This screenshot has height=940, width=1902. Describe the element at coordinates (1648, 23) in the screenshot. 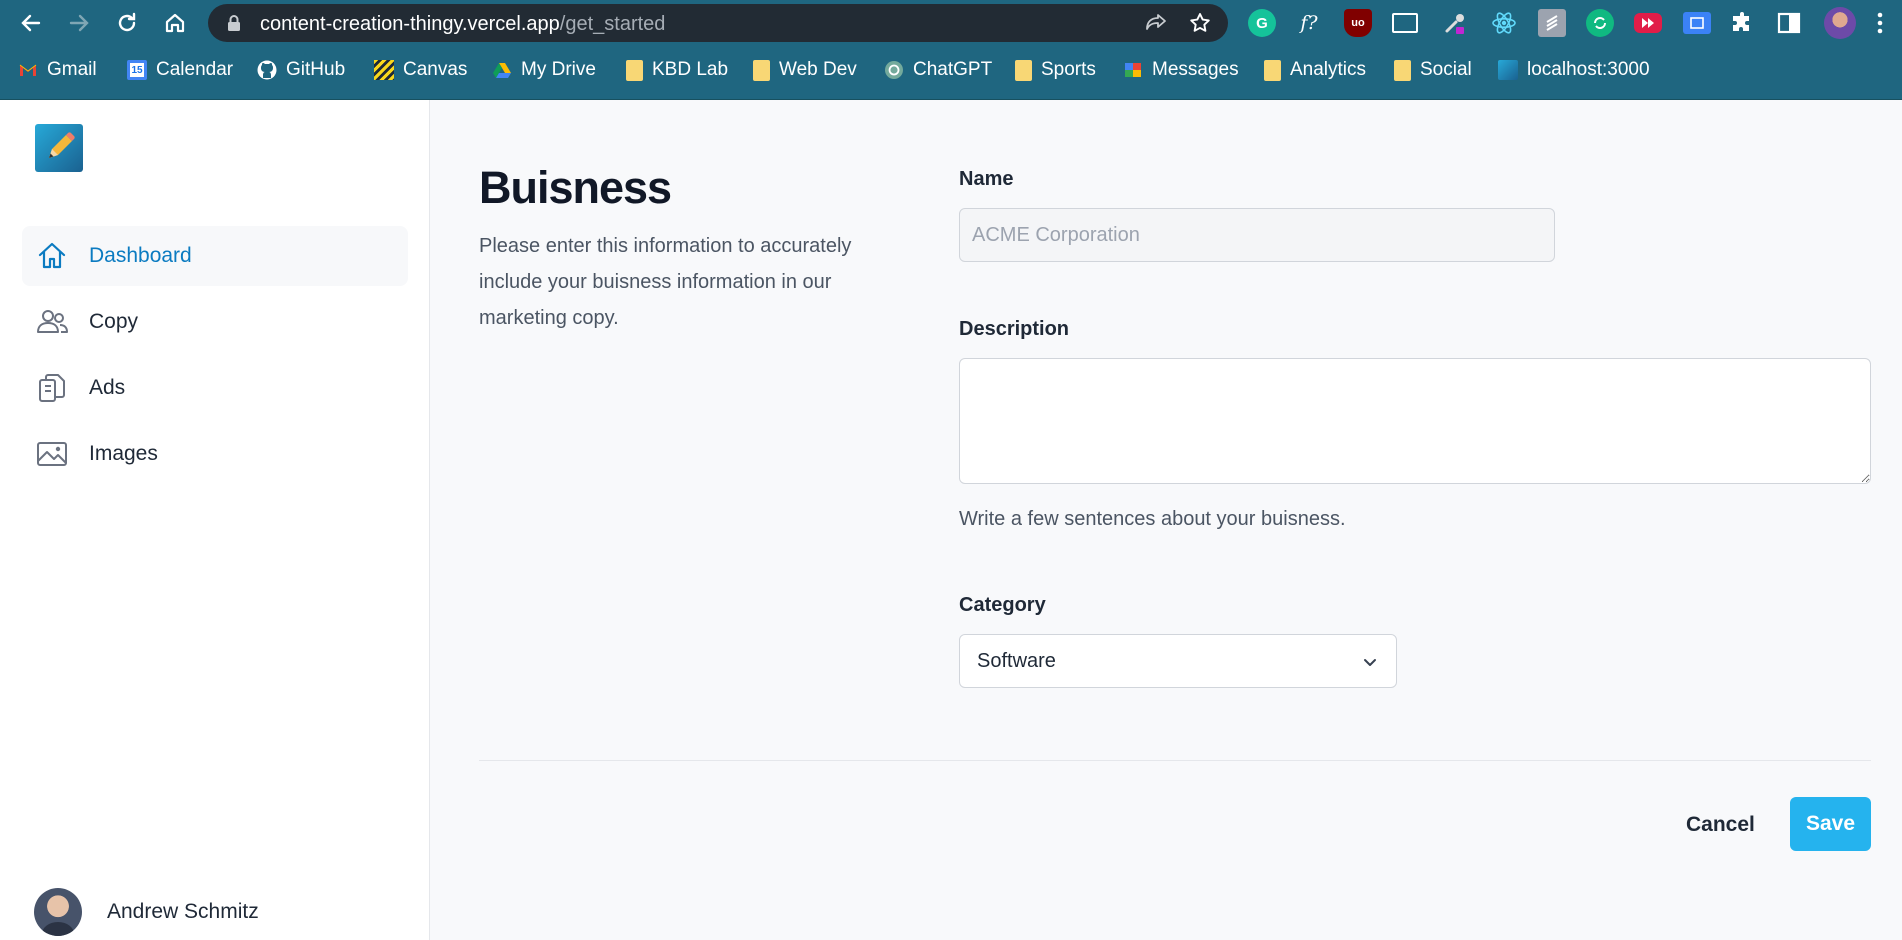

I see `youtube-extension-icon` at that location.